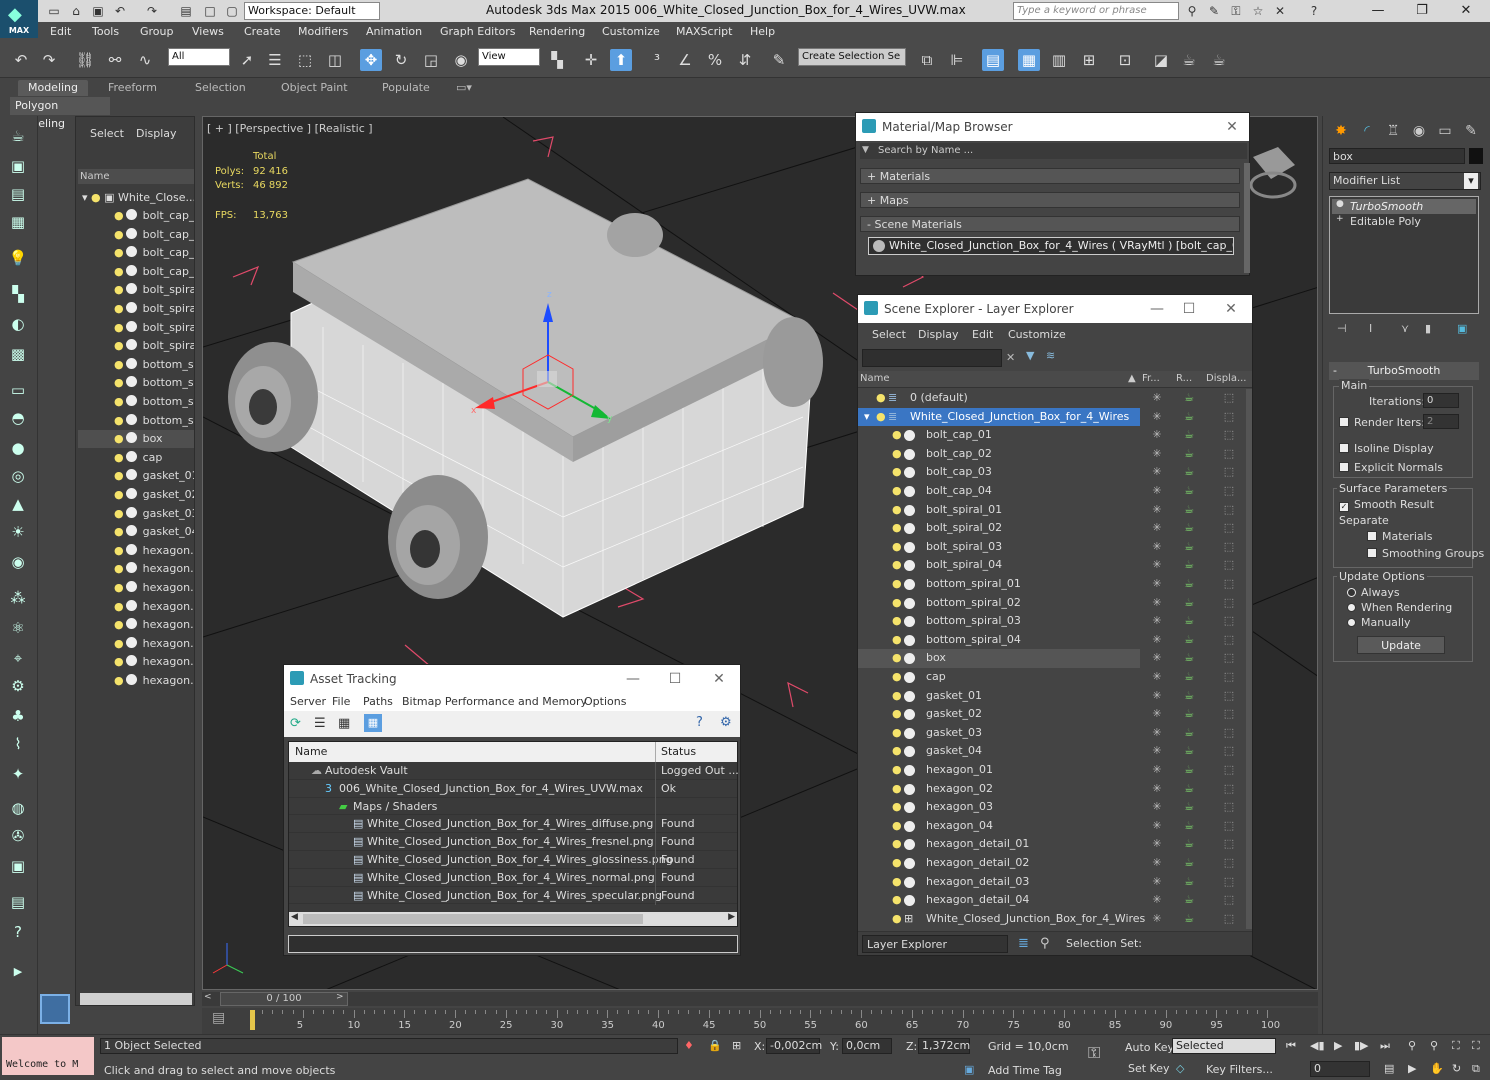  What do you see at coordinates (944, 1046) in the screenshot?
I see `z-coord-field: 1,372cm` at bounding box center [944, 1046].